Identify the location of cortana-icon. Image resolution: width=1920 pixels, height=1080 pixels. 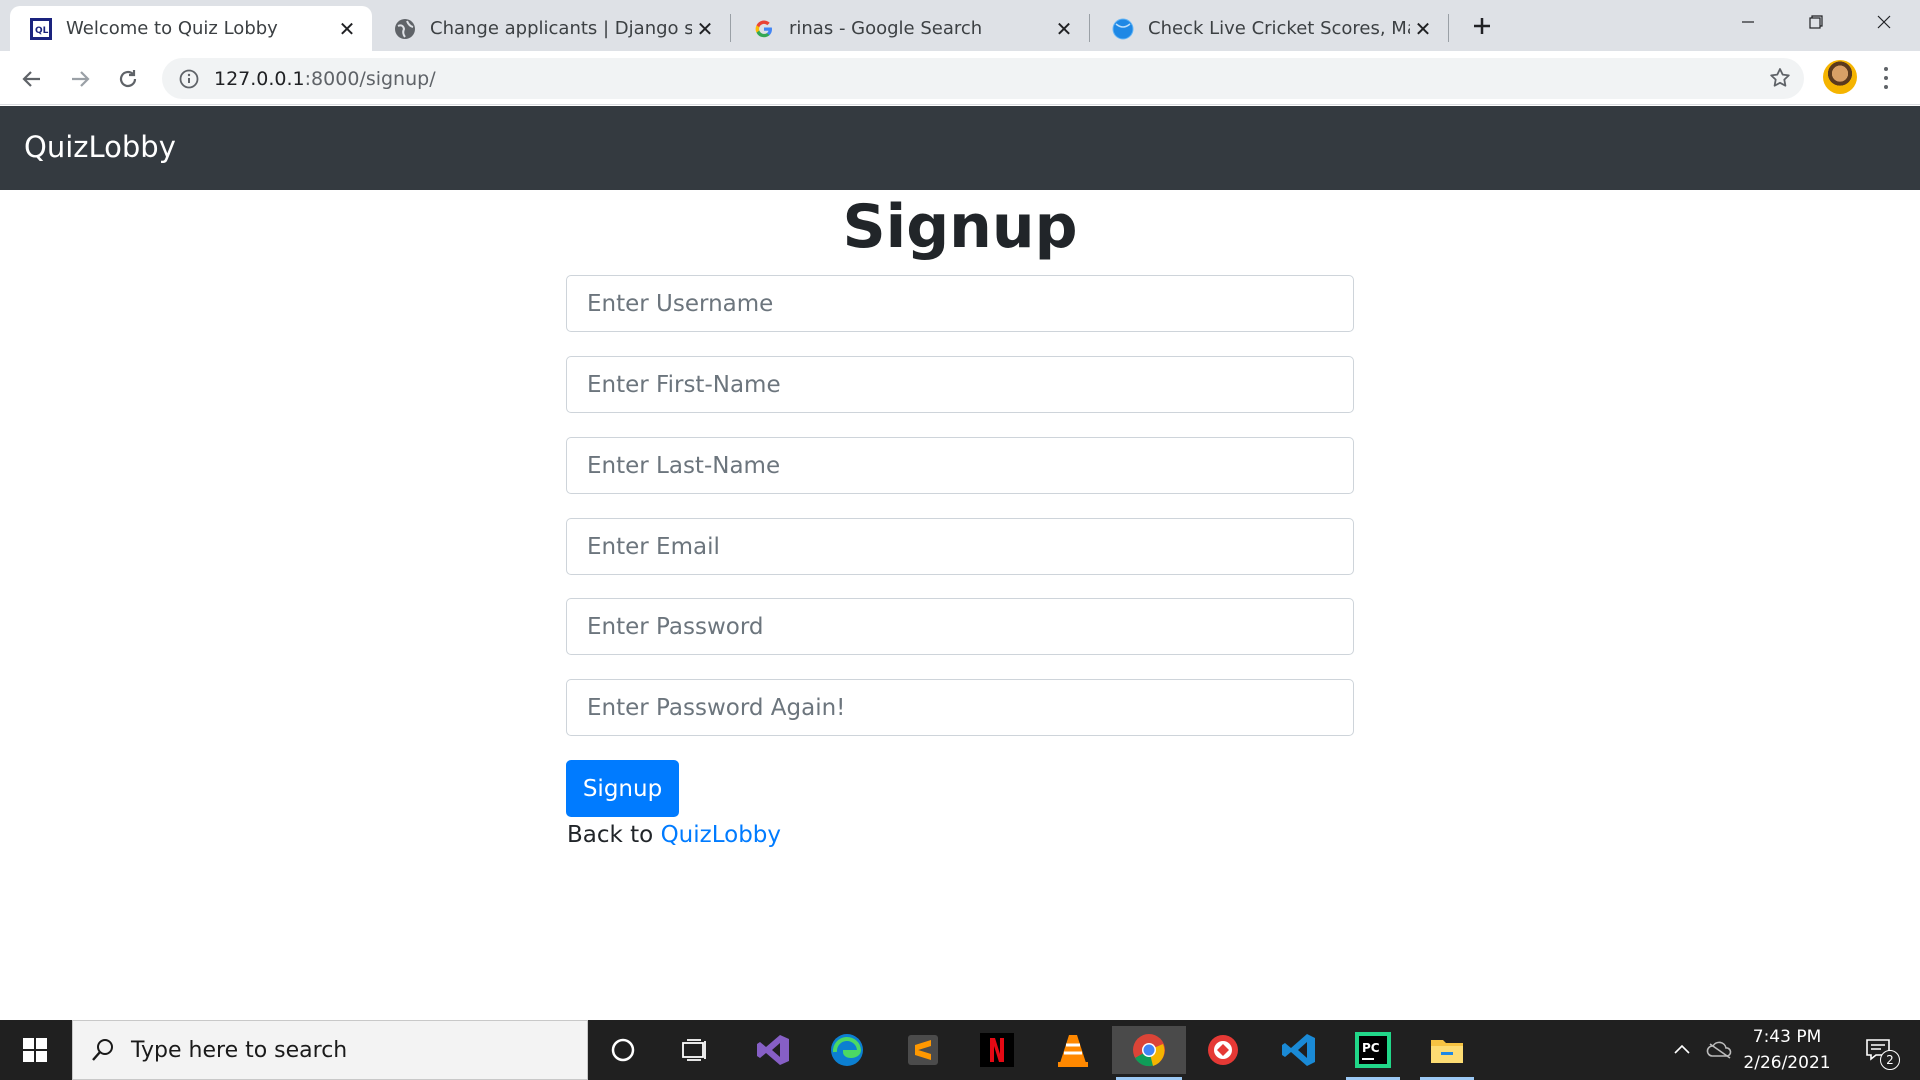
(623, 1050).